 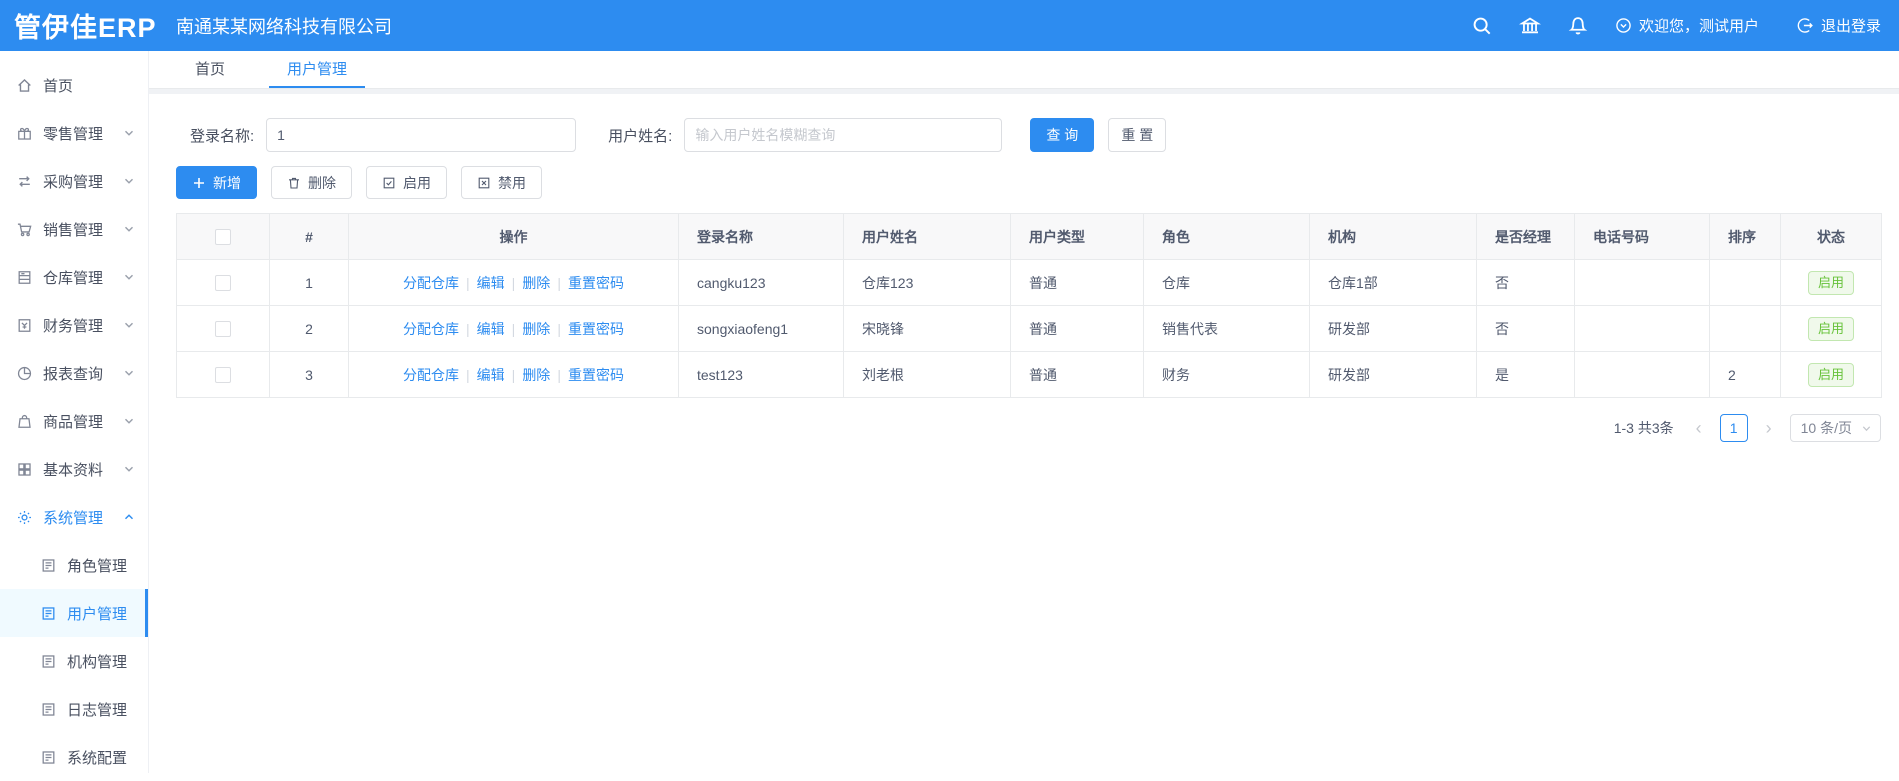 I want to click on cart-icon, so click(x=24, y=229).